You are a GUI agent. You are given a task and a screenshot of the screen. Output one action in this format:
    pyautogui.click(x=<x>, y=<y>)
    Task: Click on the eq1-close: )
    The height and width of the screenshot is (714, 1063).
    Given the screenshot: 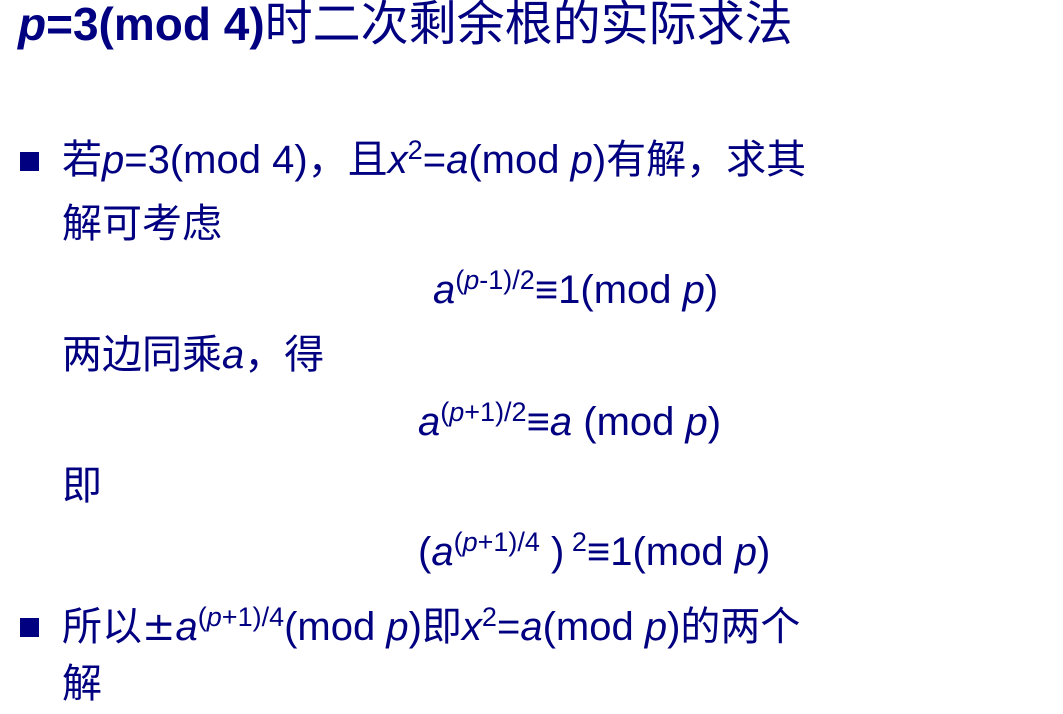 What is the action you would take?
    pyautogui.click(x=711, y=290)
    